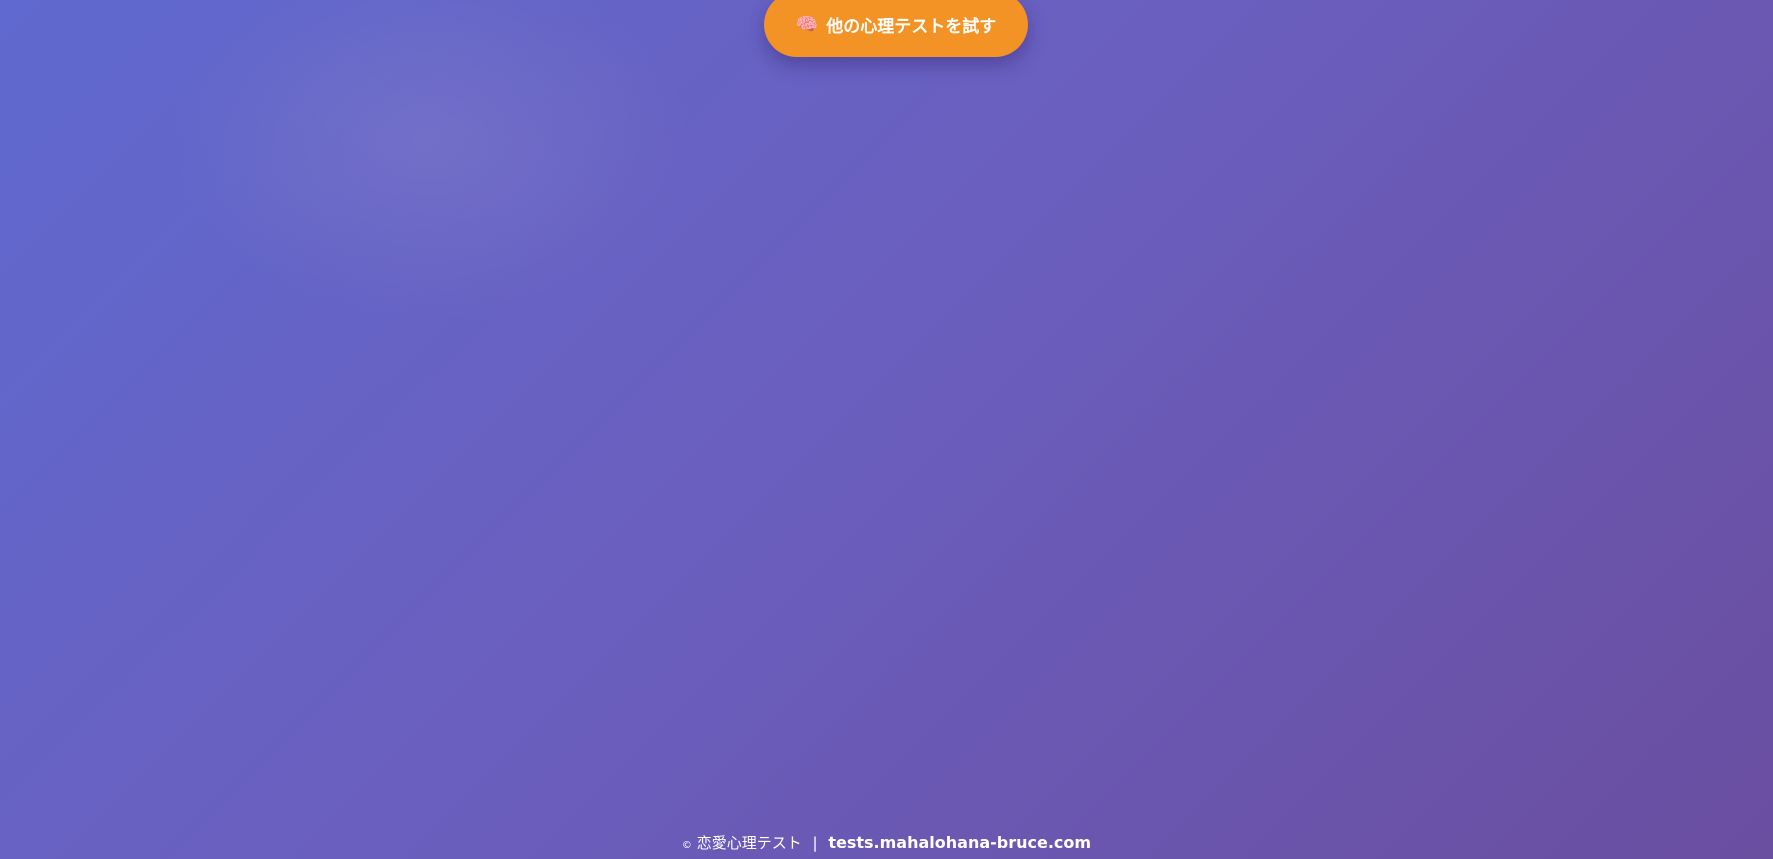 This screenshot has height=859, width=1773. I want to click on footer-domain: tests.mahalohana-bruce.com, so click(960, 842).